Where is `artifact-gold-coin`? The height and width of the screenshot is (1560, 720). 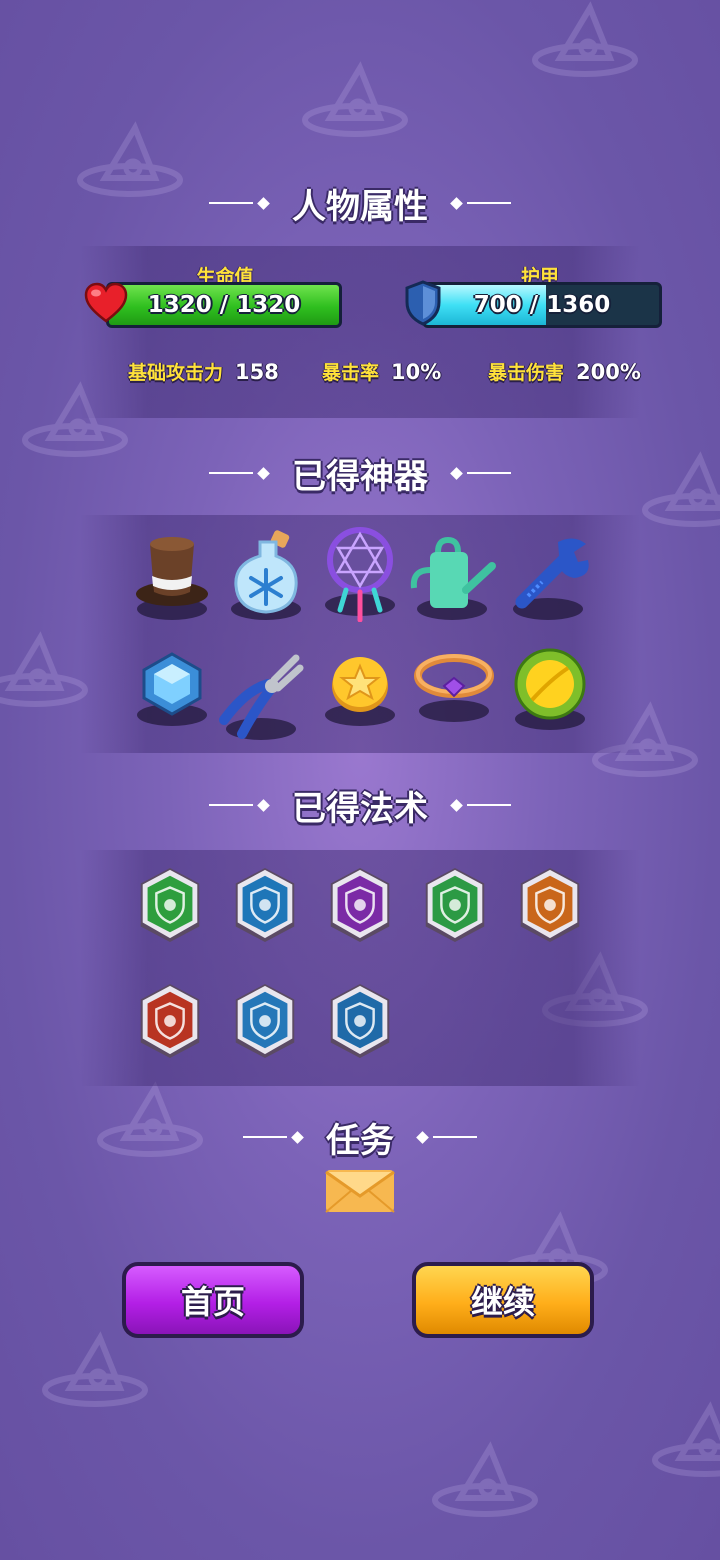
artifact-gold-coin is located at coordinates (360, 681).